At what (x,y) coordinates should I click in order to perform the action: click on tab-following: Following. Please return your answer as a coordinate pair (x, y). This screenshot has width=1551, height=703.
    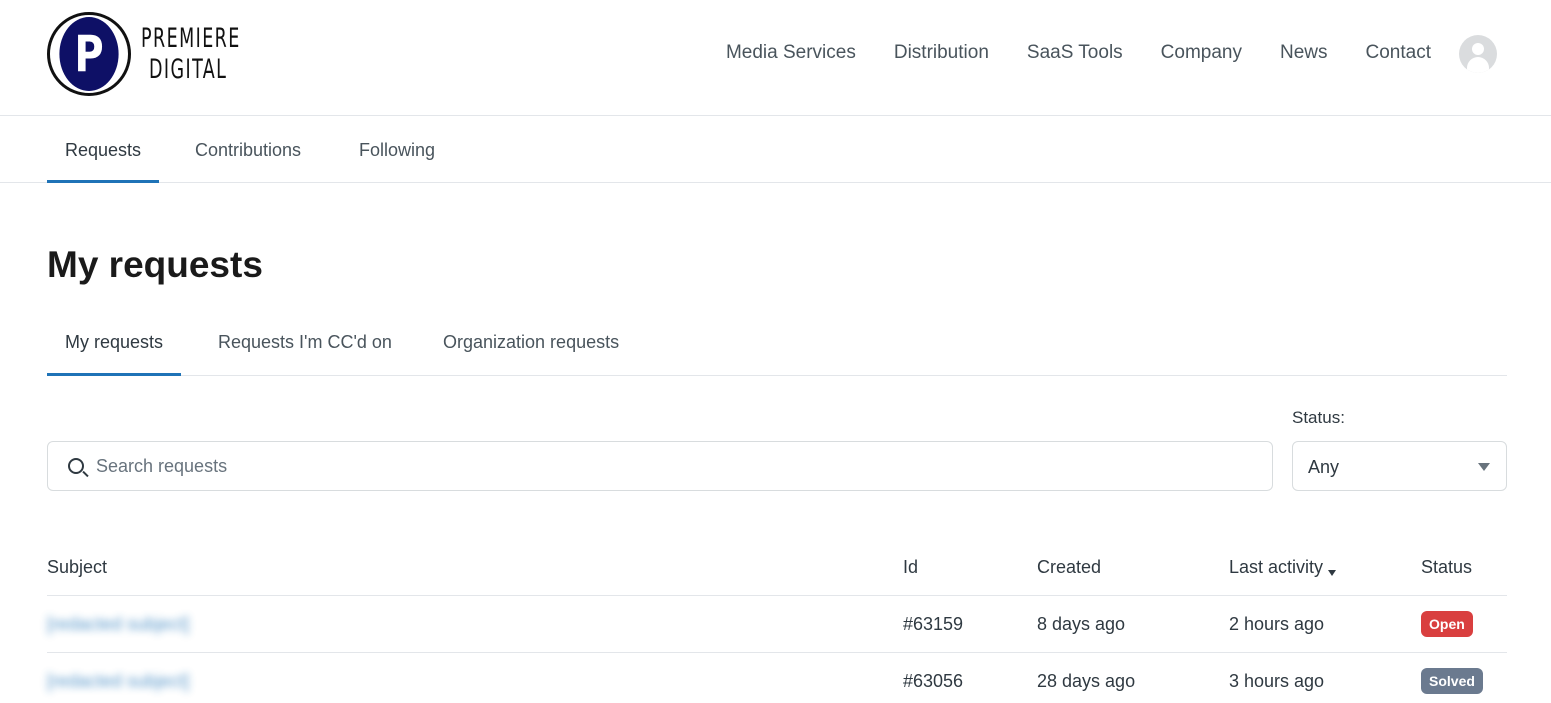
    Looking at the image, I should click on (397, 149).